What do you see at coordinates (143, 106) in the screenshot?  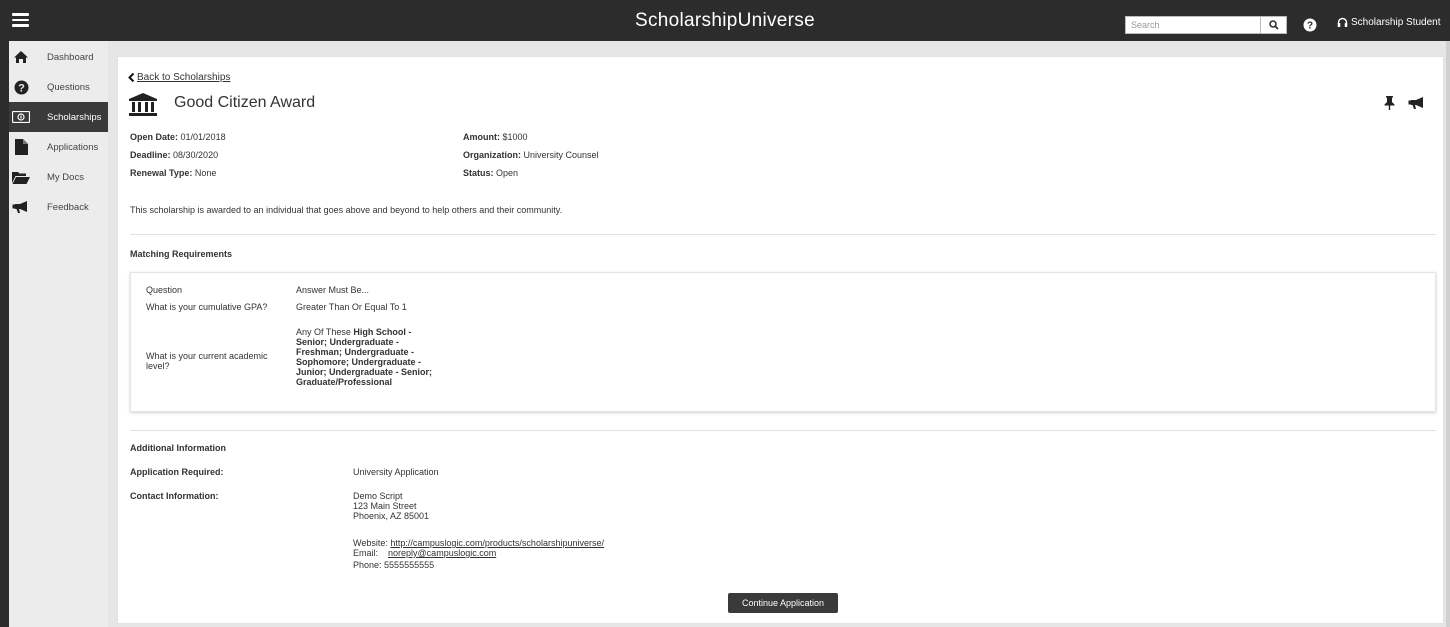 I see `institution-icon` at bounding box center [143, 106].